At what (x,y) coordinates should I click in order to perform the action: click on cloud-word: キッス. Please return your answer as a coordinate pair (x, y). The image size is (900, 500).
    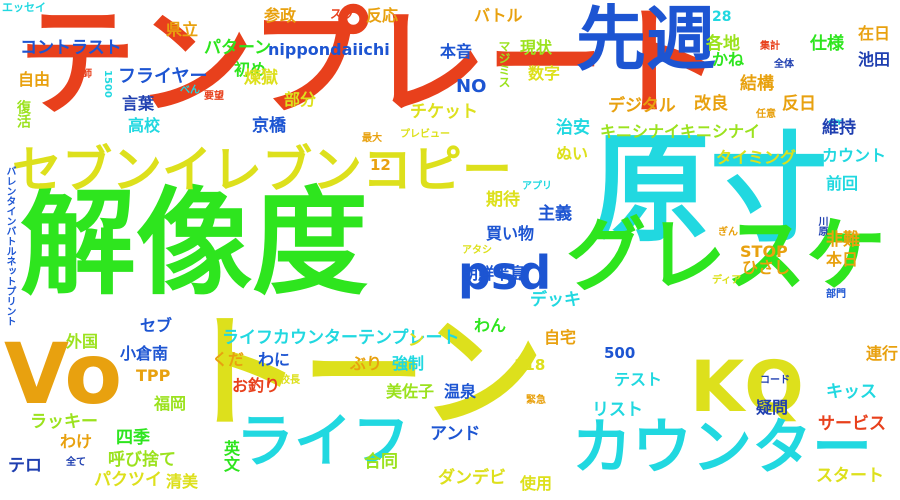
    Looking at the image, I should click on (851, 392).